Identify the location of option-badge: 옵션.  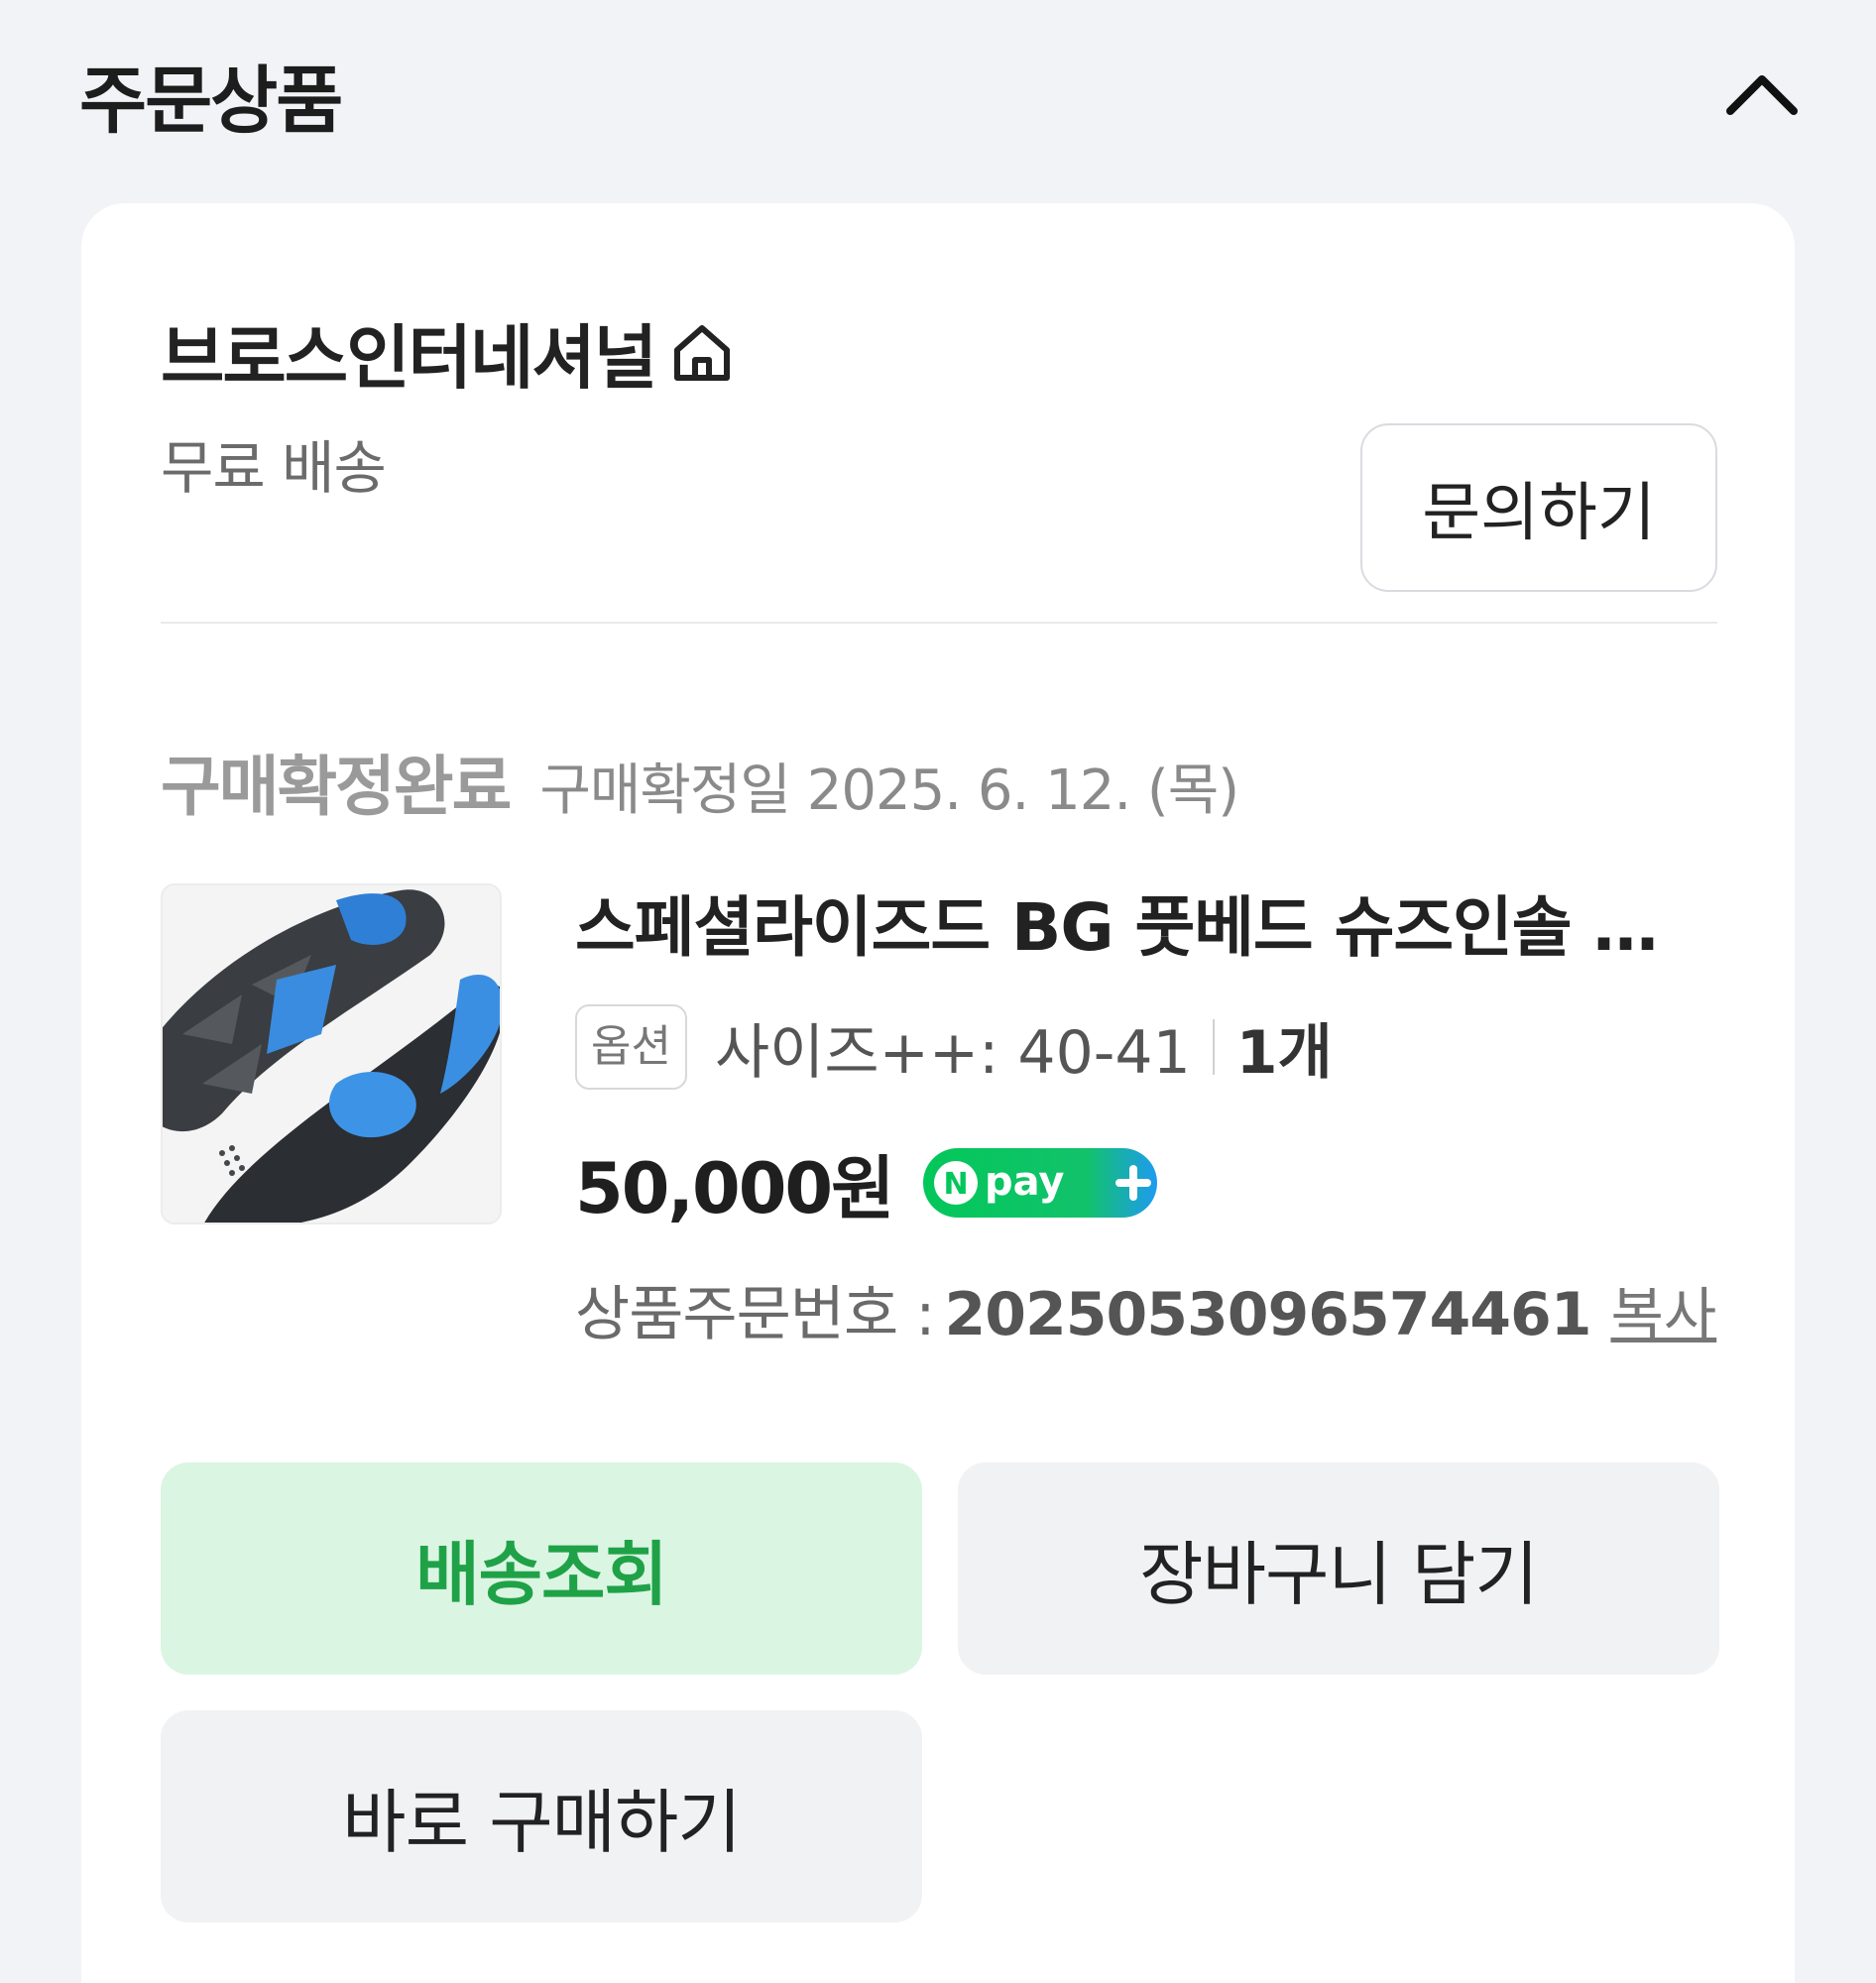
(631, 1047).